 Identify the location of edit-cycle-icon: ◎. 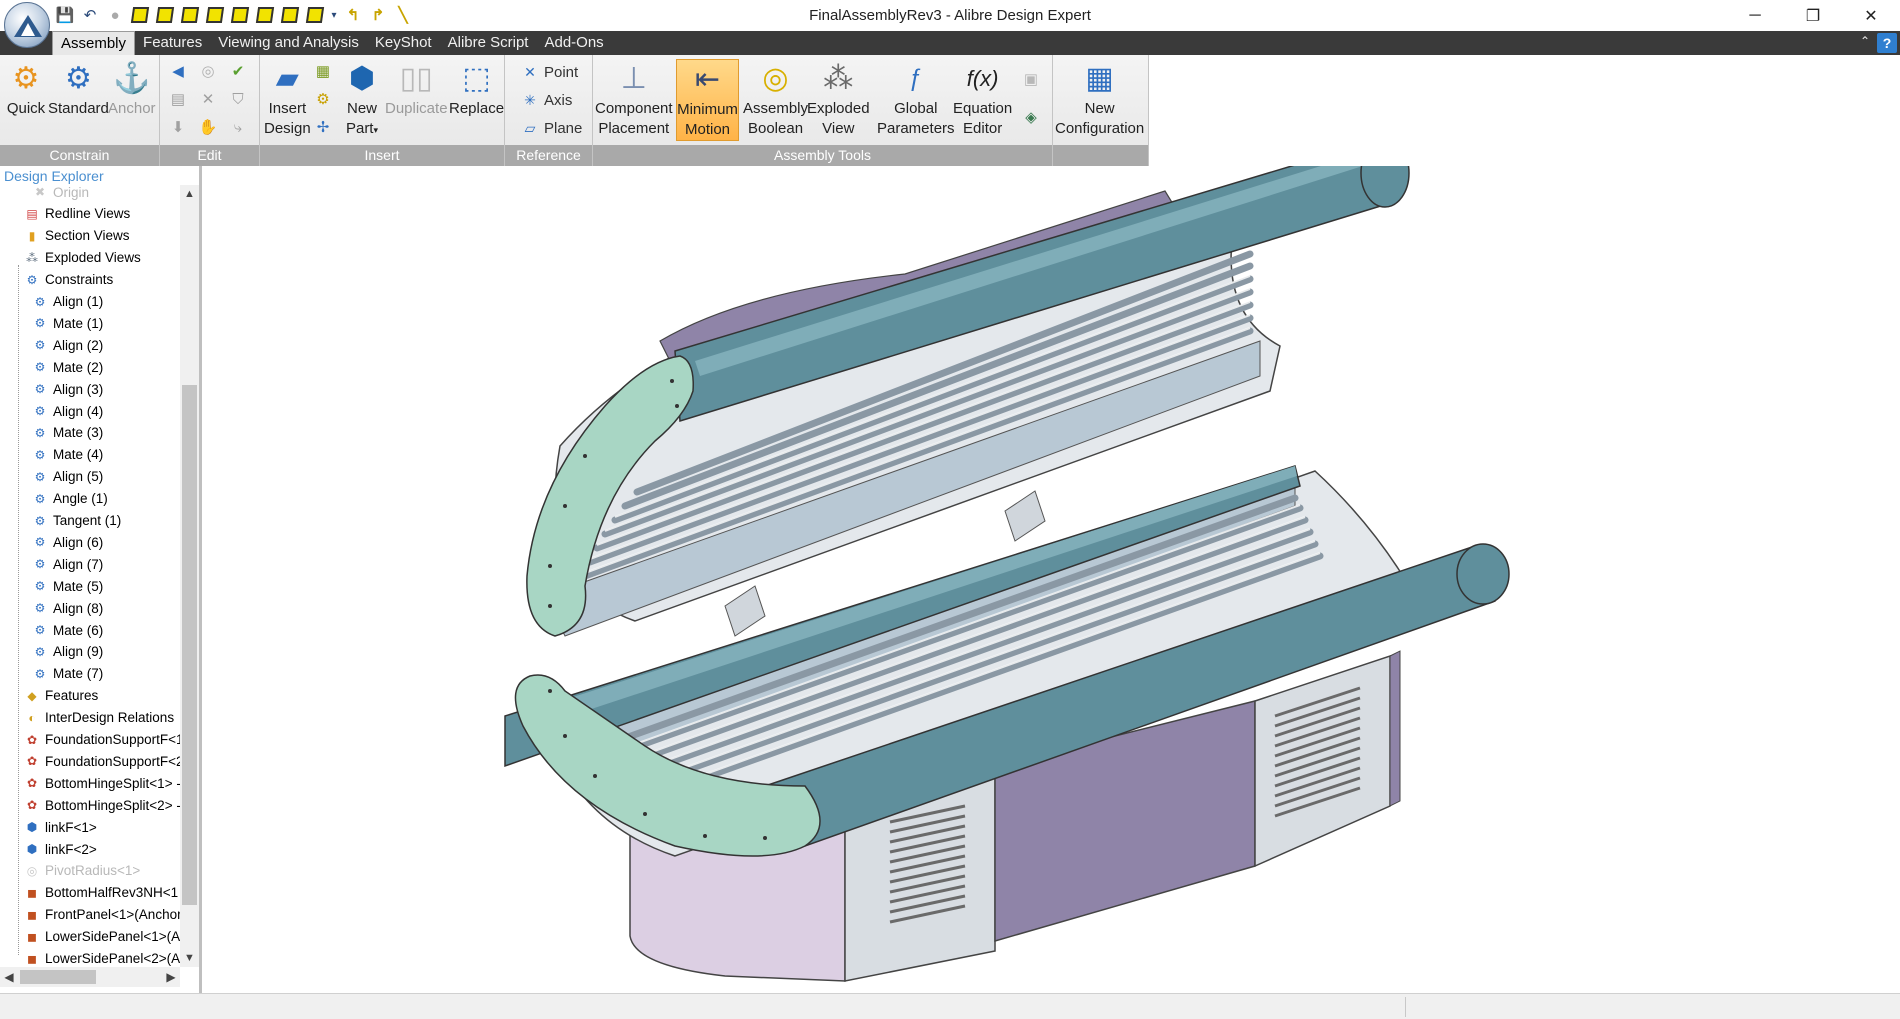
(208, 71).